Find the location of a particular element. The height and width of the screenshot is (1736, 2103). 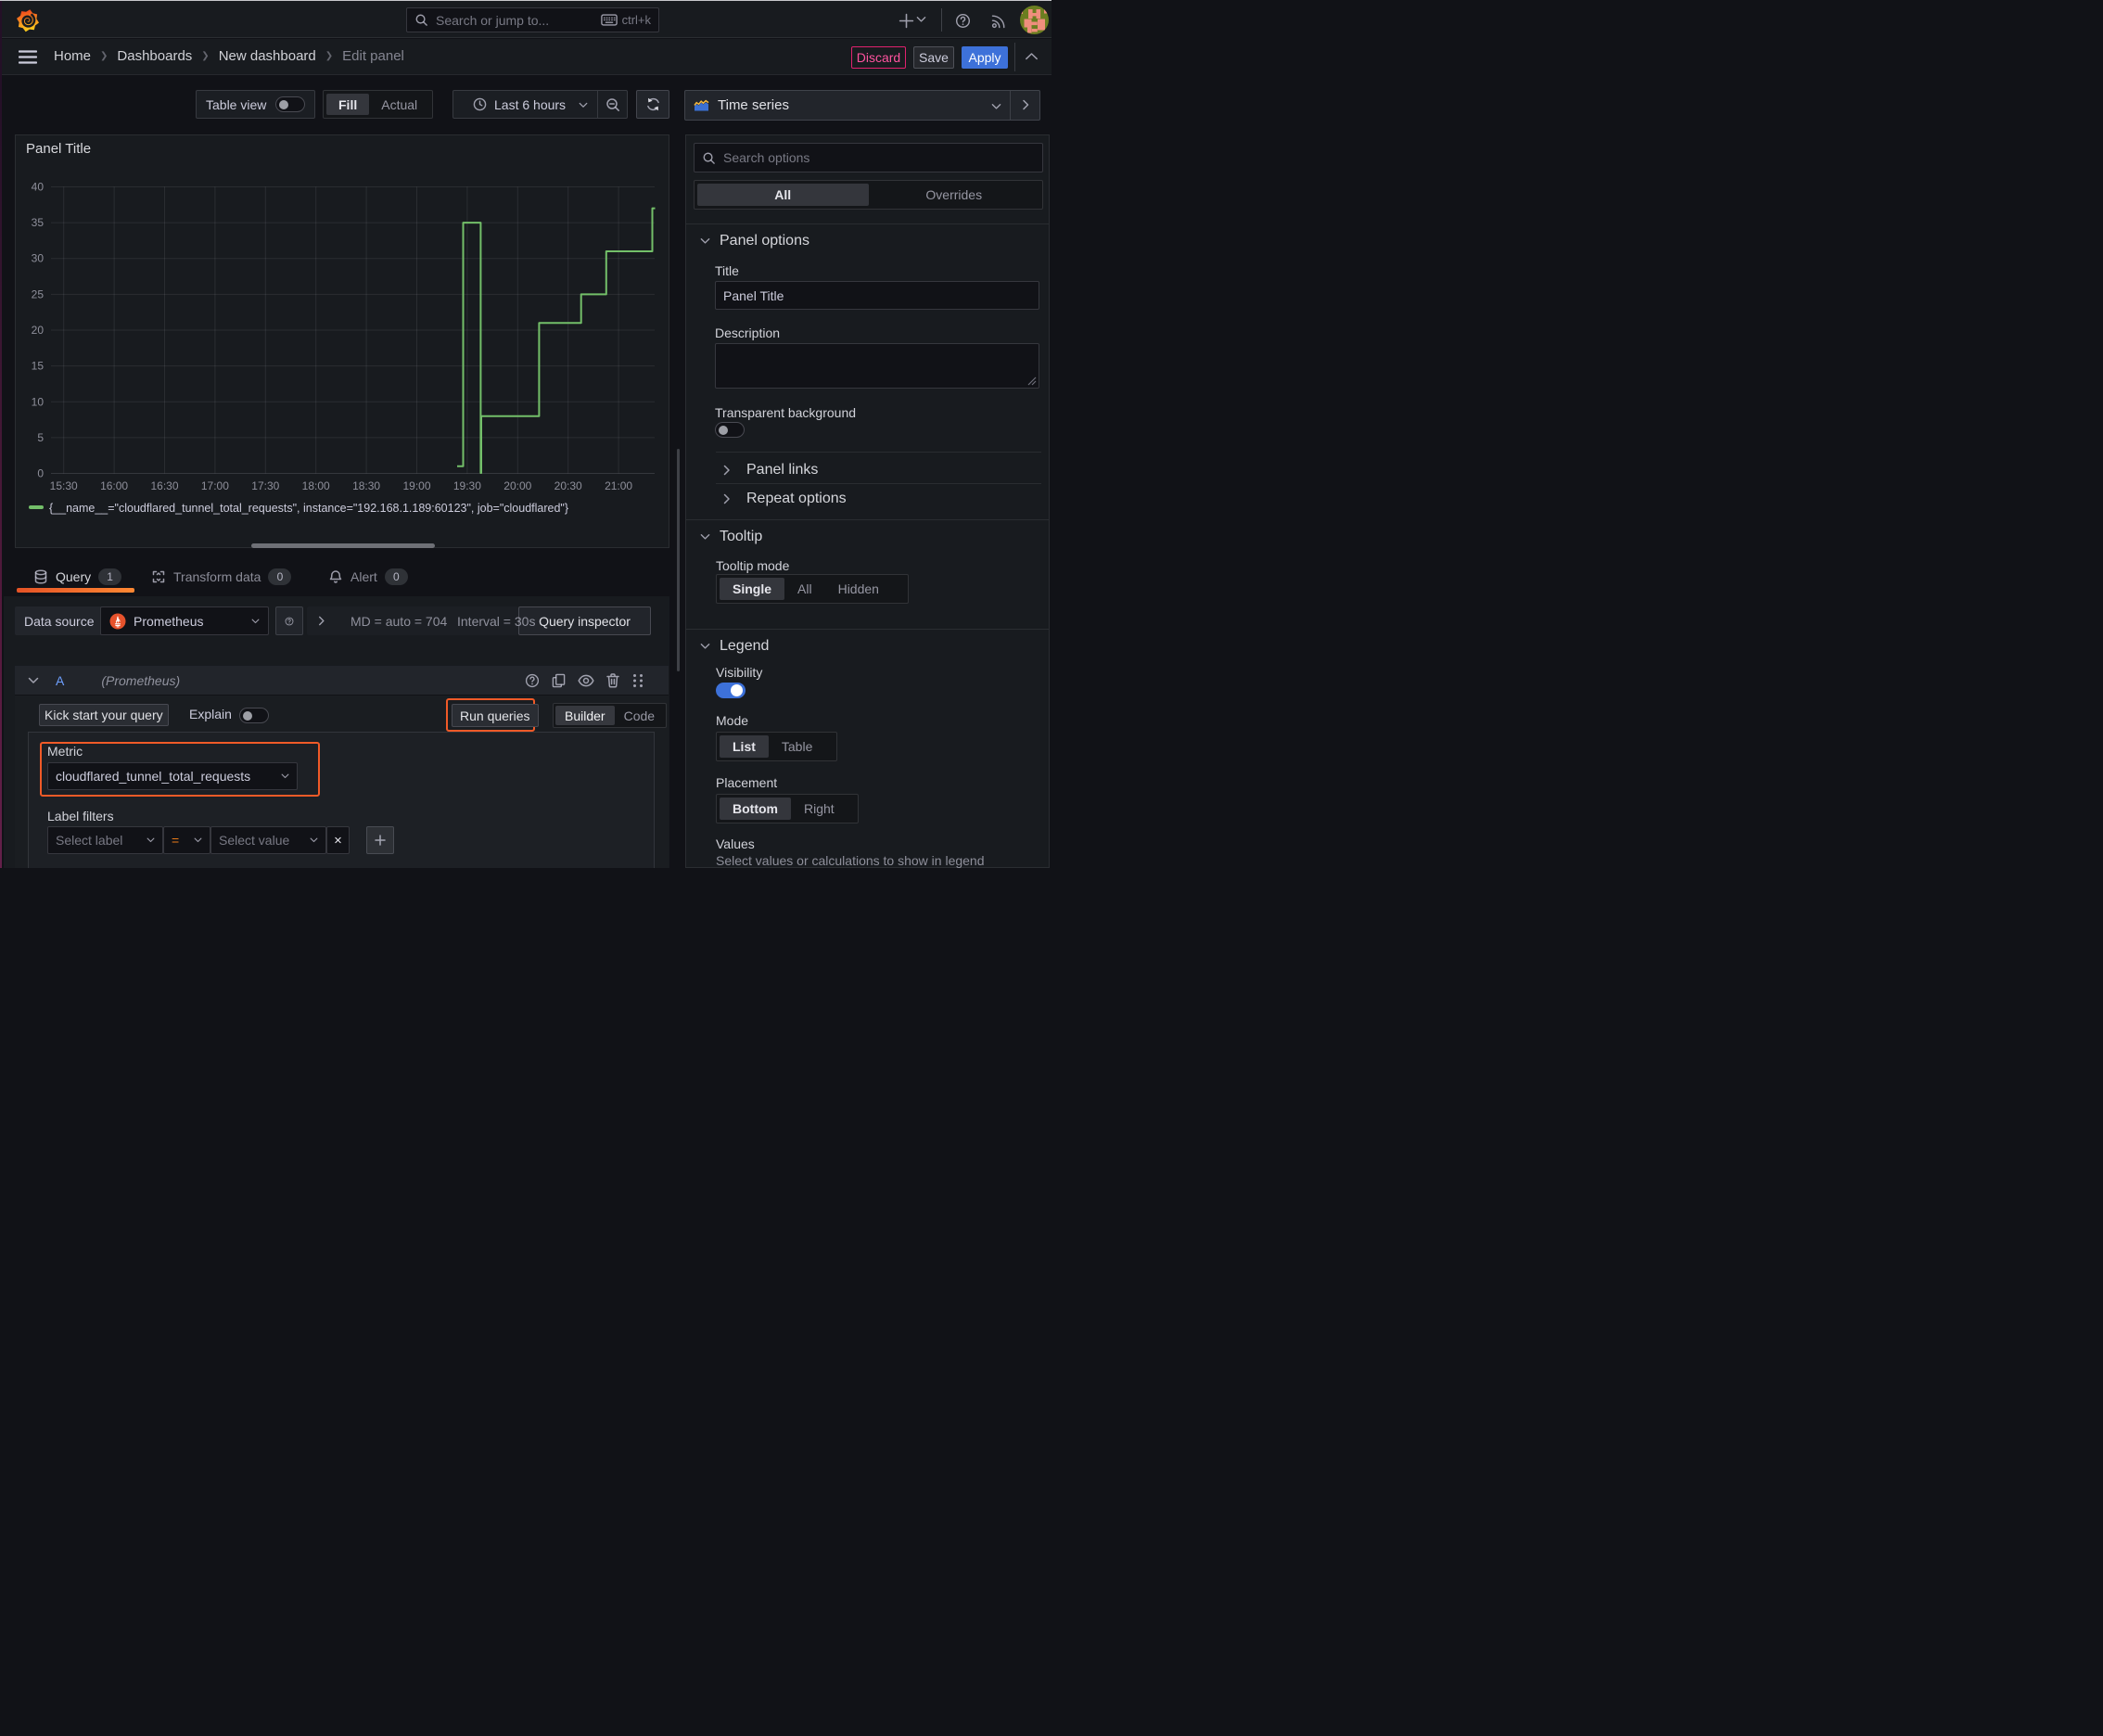

svg-text: 35 is located at coordinates (38, 222).